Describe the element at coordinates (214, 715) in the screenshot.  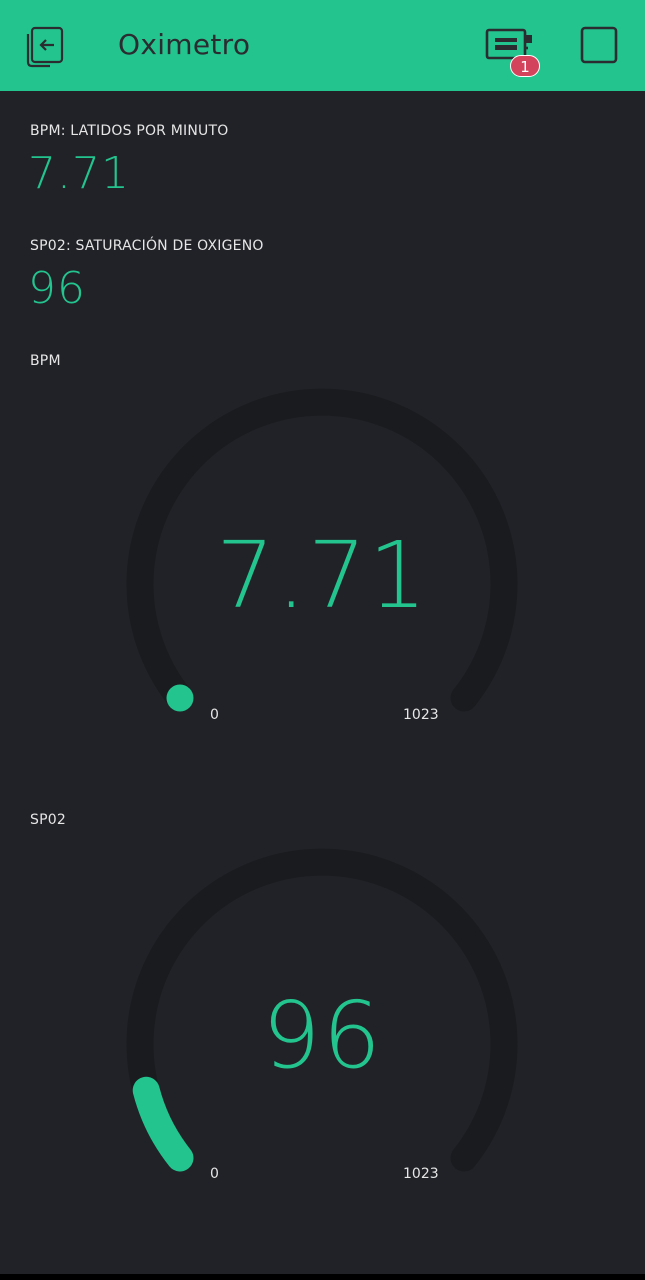
I see `bpm-gauge-min: 0` at that location.